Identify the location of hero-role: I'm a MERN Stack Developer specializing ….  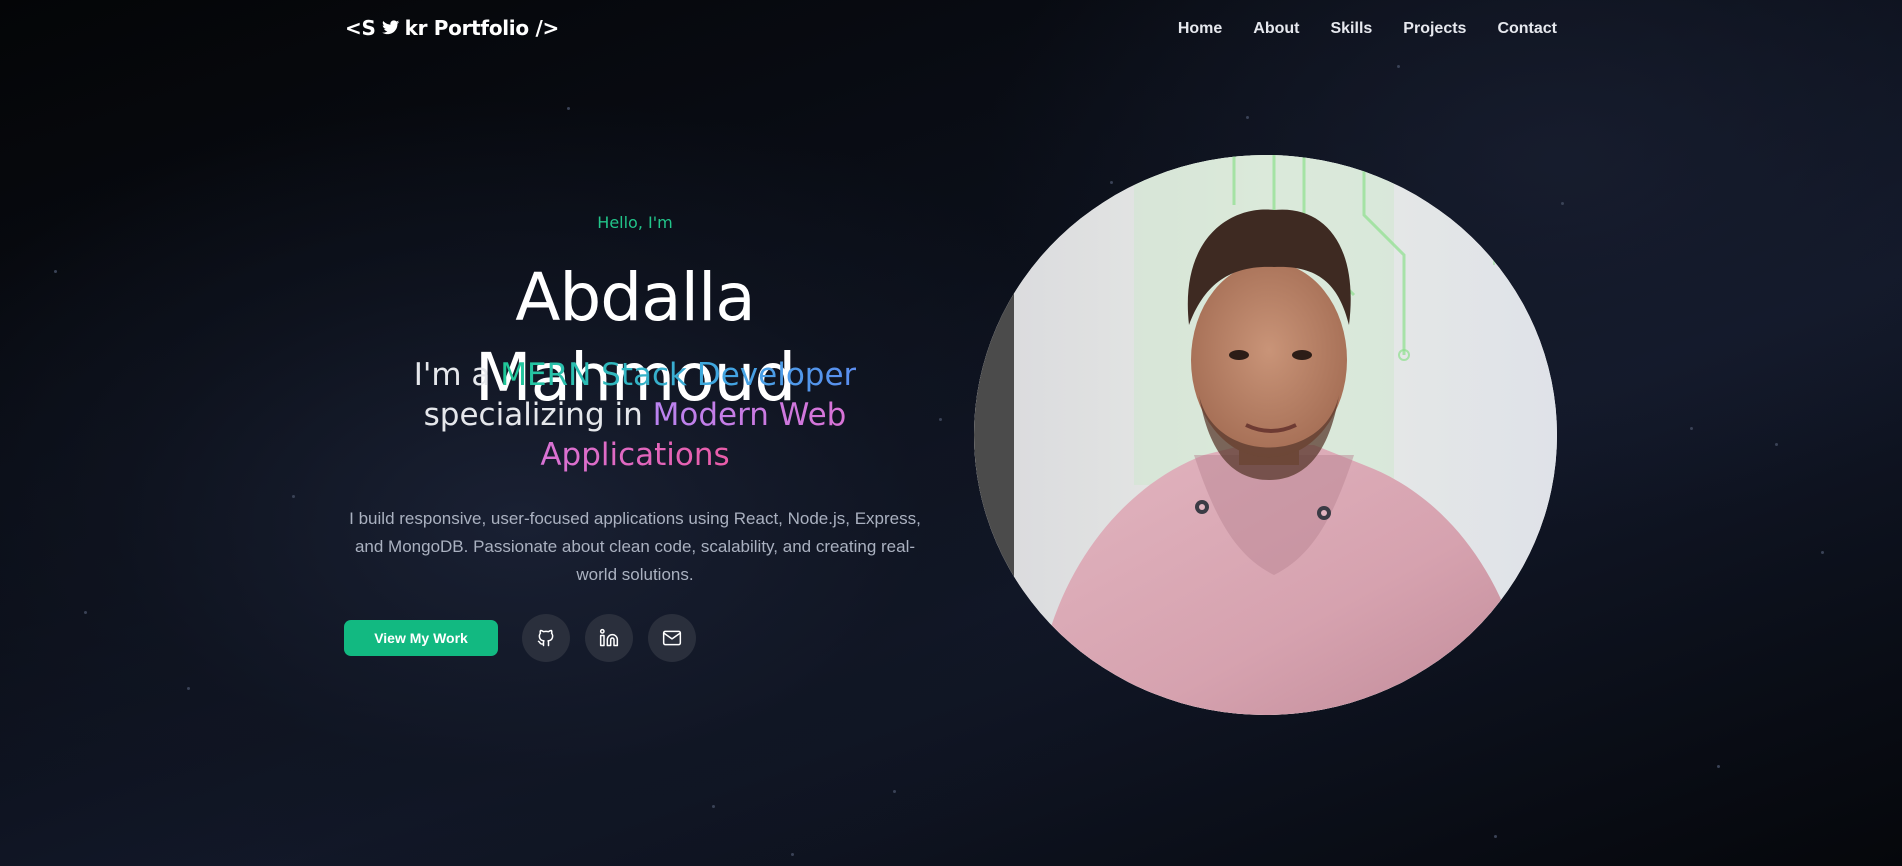
(635, 415).